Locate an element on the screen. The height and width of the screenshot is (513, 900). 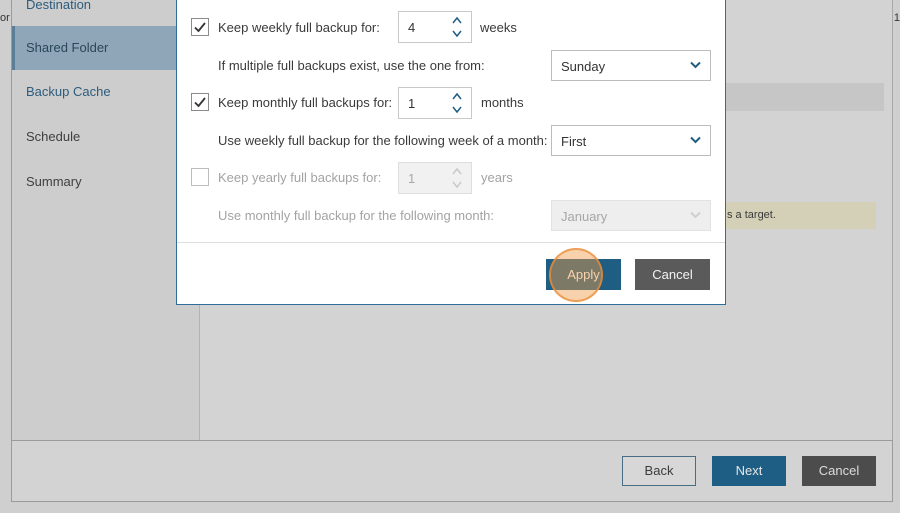
yearly-label: Keep yearly full backups for: is located at coordinates (300, 177).